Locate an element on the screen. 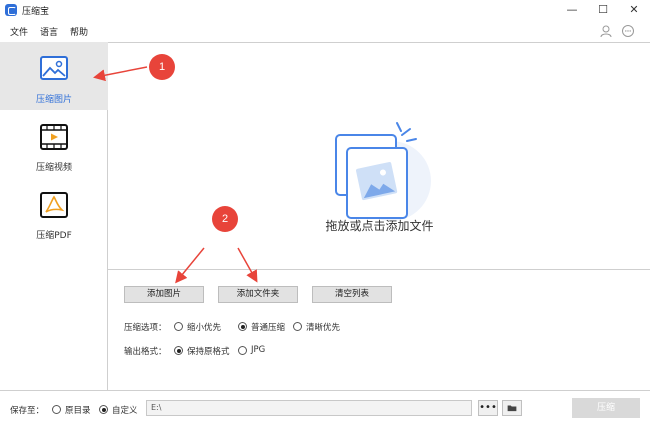 The width and height of the screenshot is (650, 425). sidebar-item-compress-pdf: 压缩PDF is located at coordinates (54, 212).